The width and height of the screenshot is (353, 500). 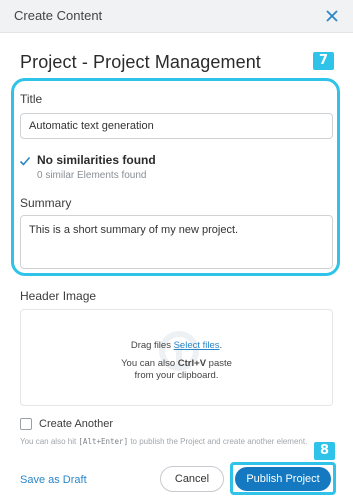 I want to click on check-icon, so click(x=25, y=160).